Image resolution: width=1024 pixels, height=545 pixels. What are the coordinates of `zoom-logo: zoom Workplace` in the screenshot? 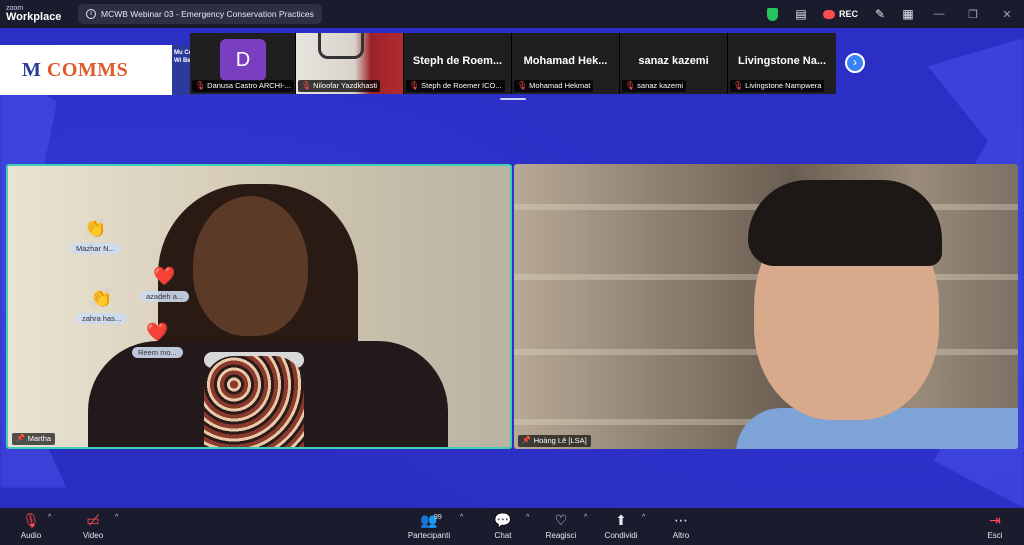 It's located at (36, 14).